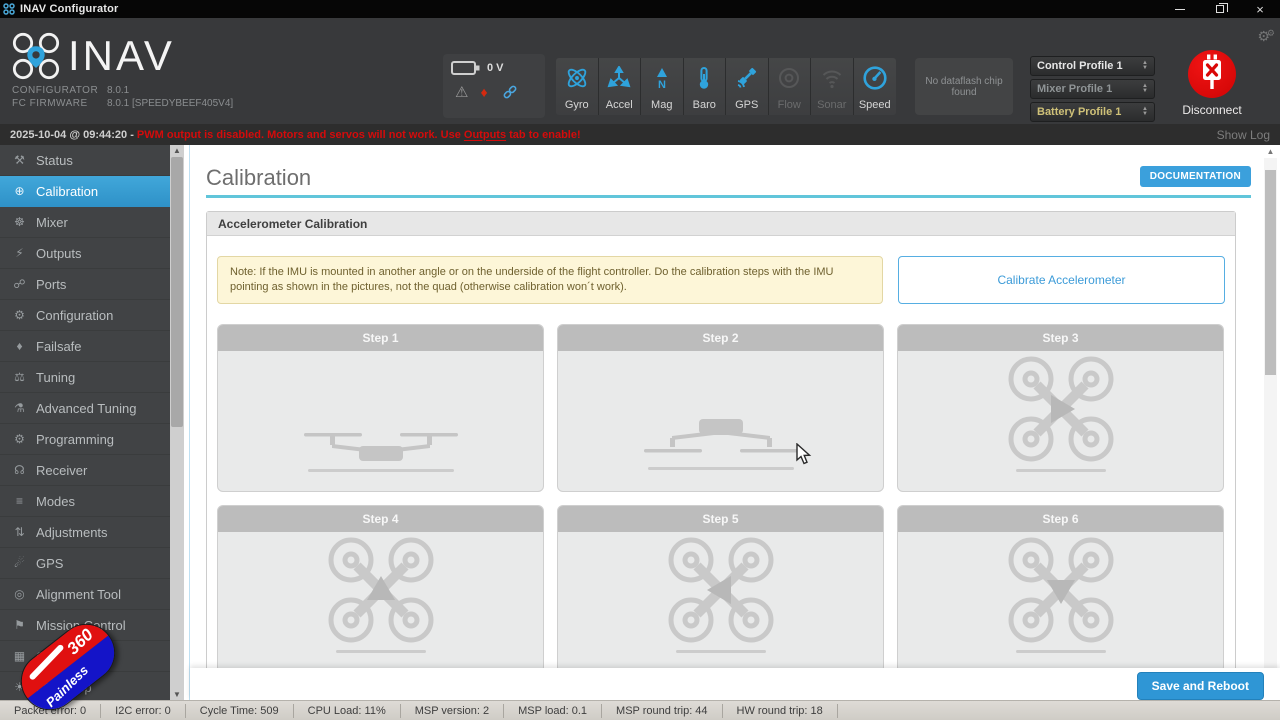  I want to click on disconnect-button: Disconnect, so click(1212, 83).